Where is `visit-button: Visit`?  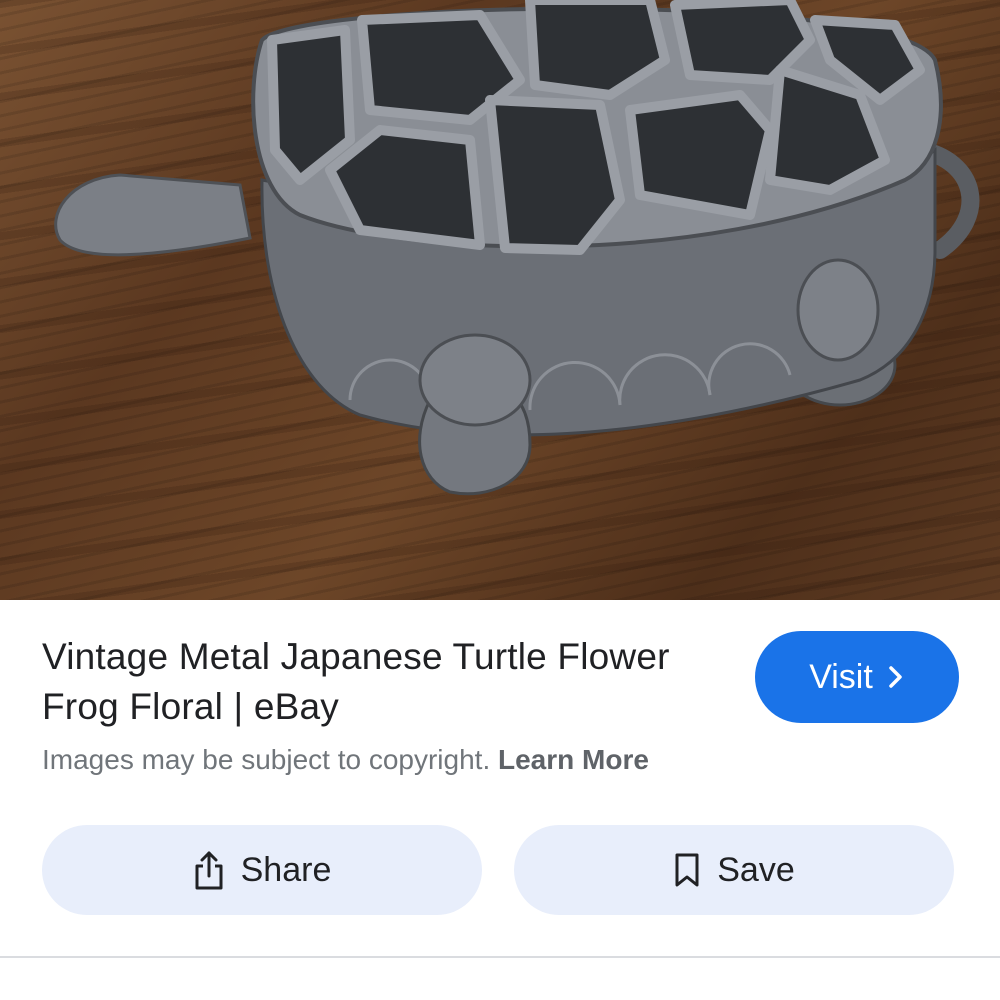
visit-button: Visit is located at coordinates (857, 677).